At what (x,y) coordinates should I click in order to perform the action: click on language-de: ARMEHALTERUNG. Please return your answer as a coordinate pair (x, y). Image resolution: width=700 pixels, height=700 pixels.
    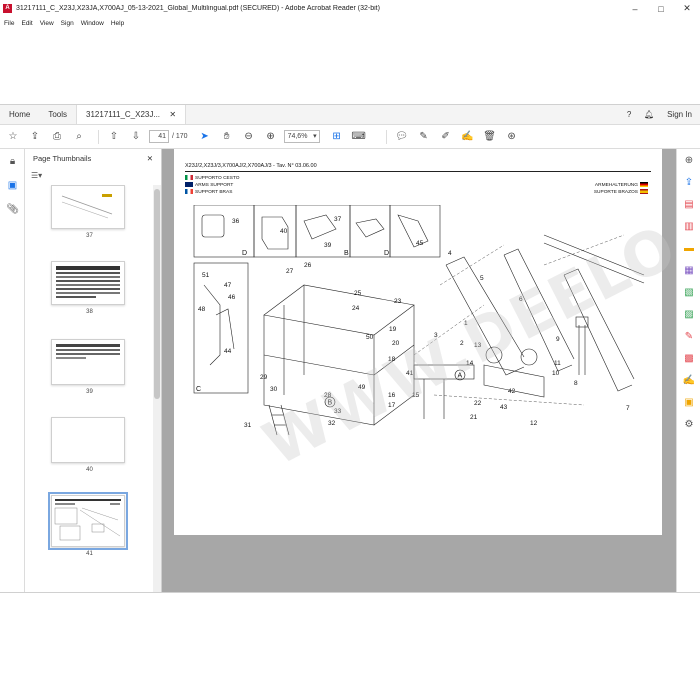
    Looking at the image, I should click on (622, 185).